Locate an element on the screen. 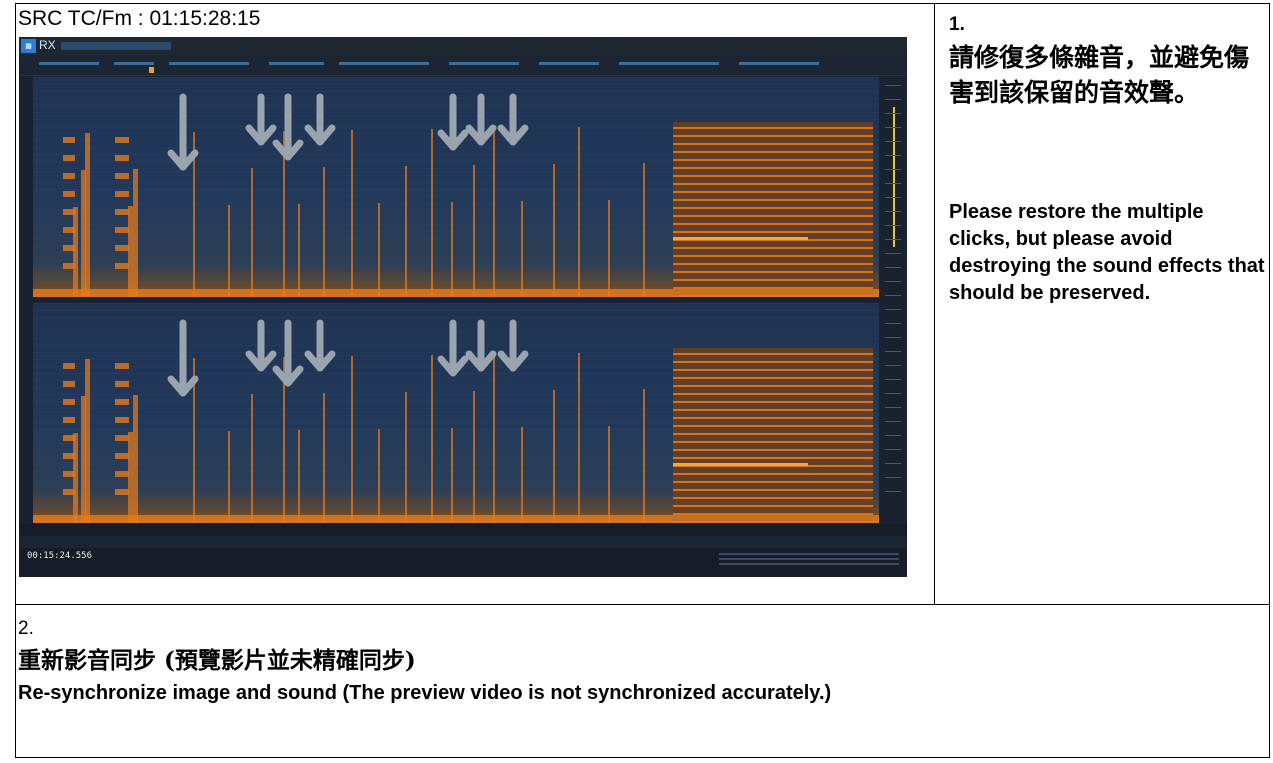 This screenshot has height=763, width=1273. item-2-text-zh: 重新影音同步 (預覽影片並未精確同步) is located at coordinates (217, 660).